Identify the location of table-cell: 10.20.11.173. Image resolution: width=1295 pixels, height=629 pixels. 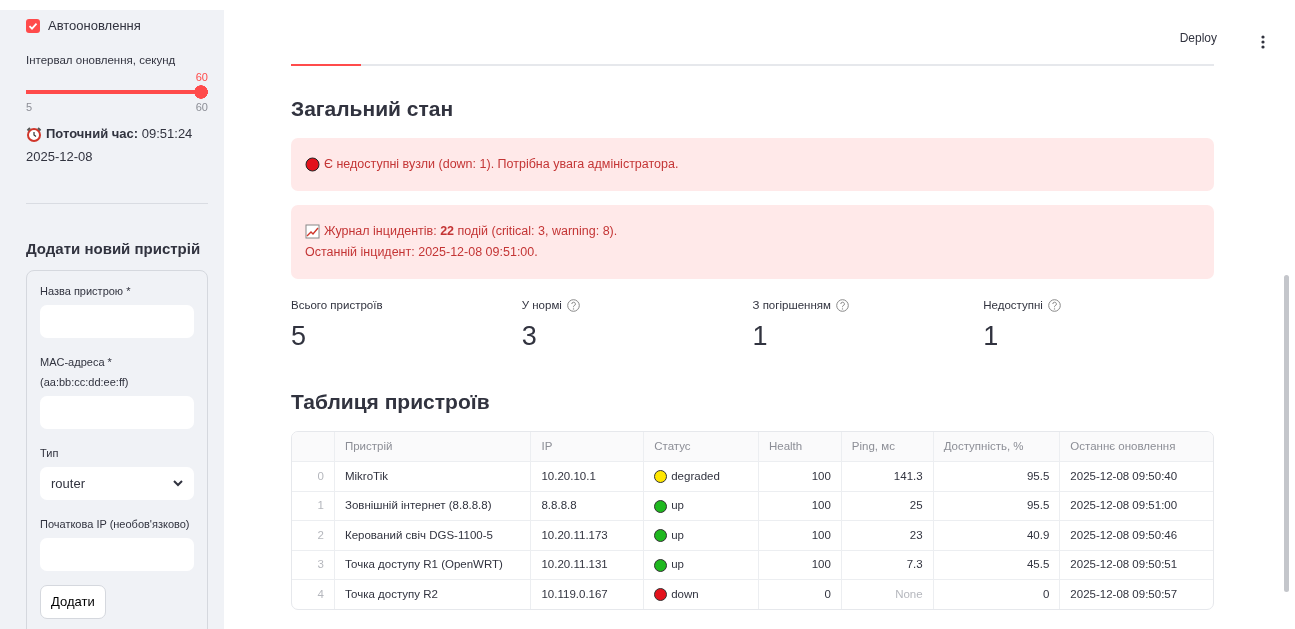
(587, 535).